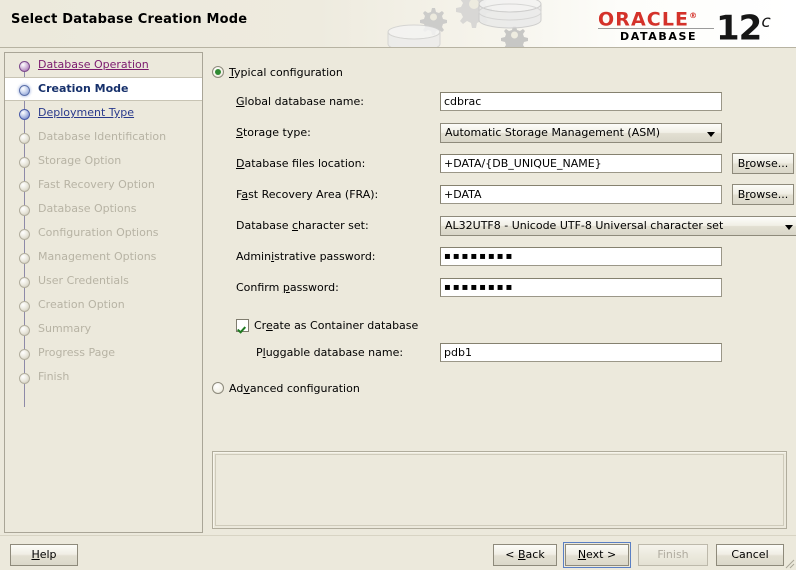  What do you see at coordinates (129, 19) in the screenshot?
I see `page-title: Select Database Creation Mode` at bounding box center [129, 19].